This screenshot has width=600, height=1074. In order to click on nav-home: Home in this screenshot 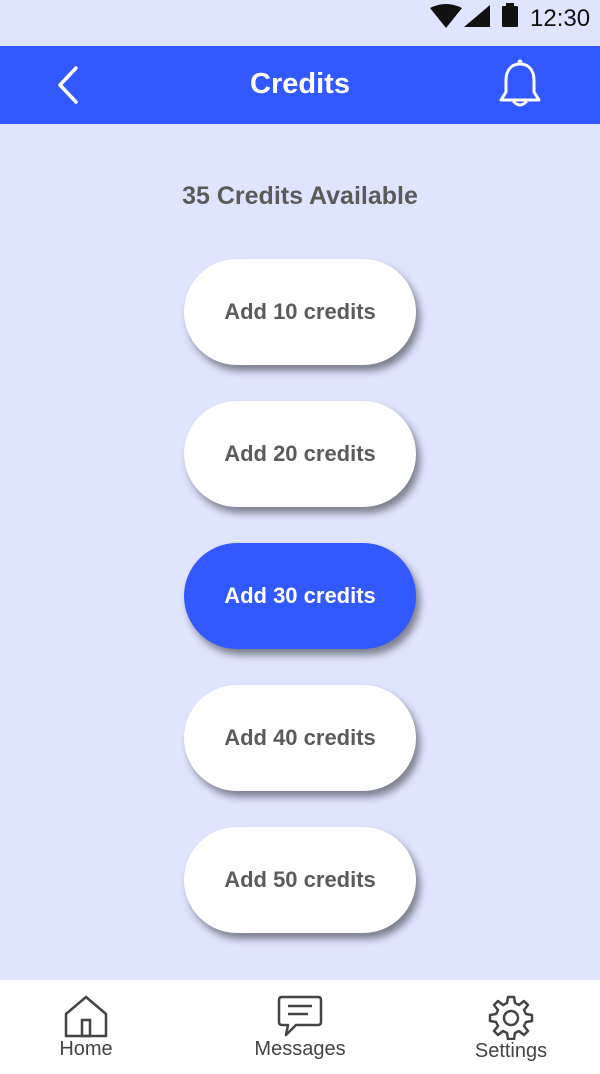, I will do `click(86, 1027)`.